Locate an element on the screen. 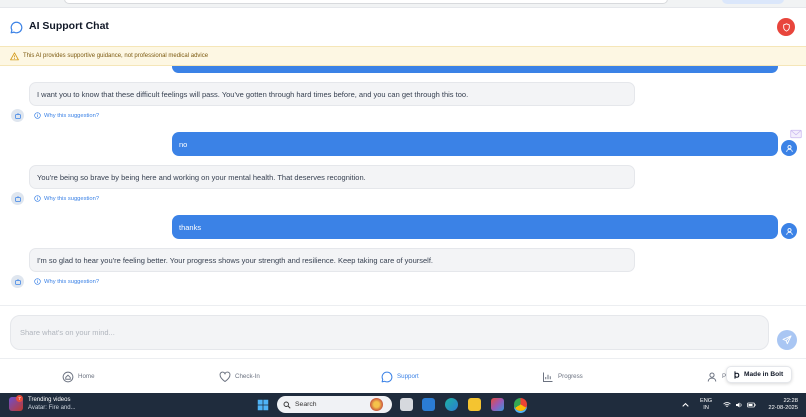 The height and width of the screenshot is (417, 806). nav-progress-label: Progress is located at coordinates (570, 376).